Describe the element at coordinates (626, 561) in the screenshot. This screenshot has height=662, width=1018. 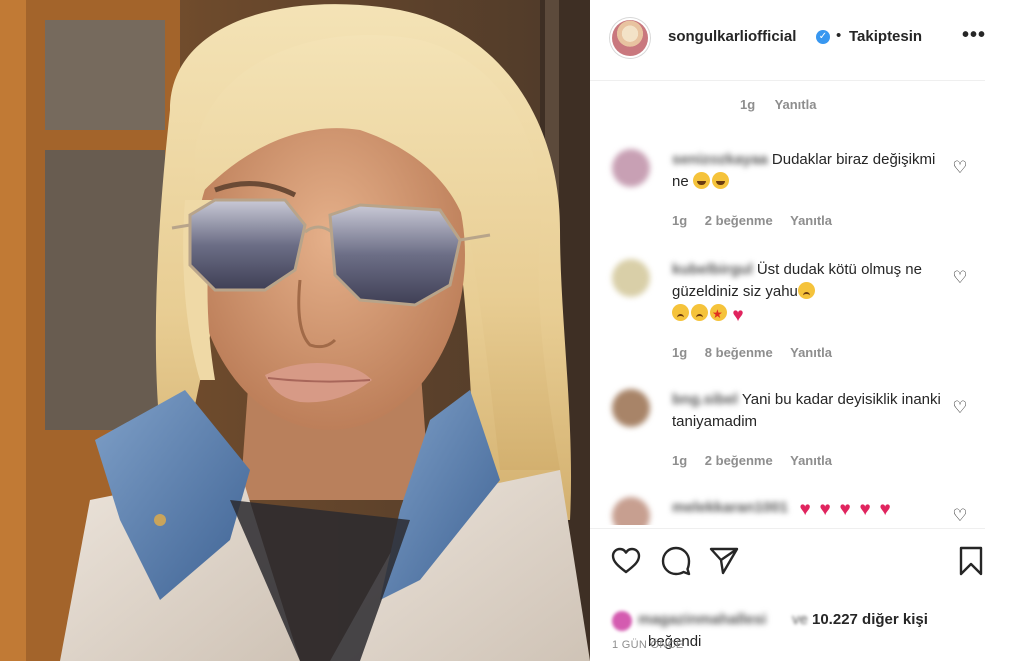
I see `heart-outline-icon` at that location.